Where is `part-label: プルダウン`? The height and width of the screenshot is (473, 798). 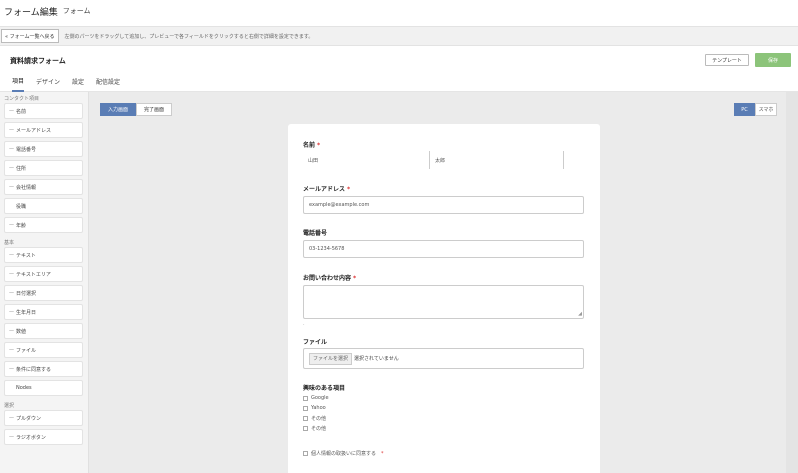
part-label: プルダウン is located at coordinates (29, 418).